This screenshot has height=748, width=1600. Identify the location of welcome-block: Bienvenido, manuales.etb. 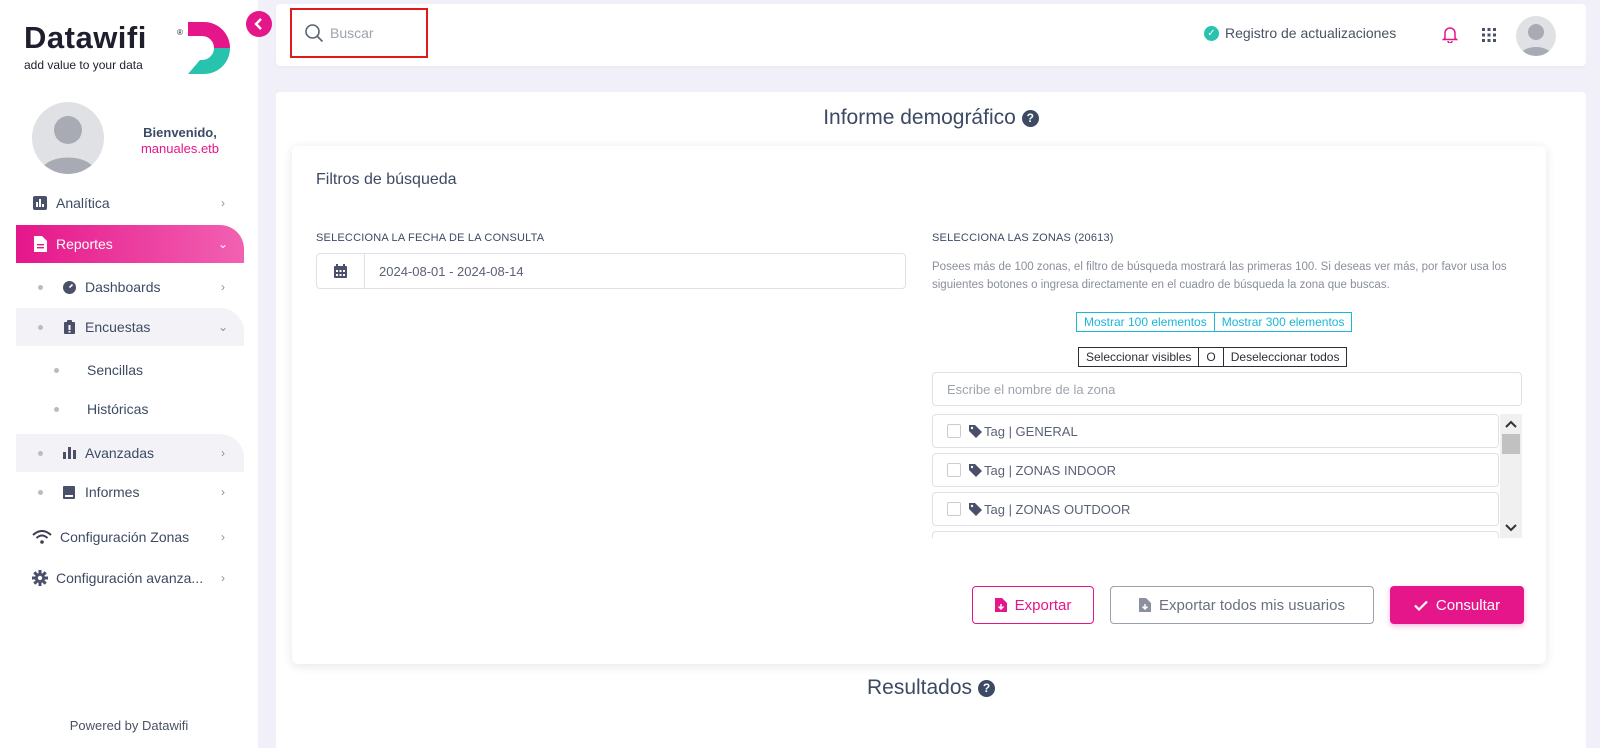
(180, 140).